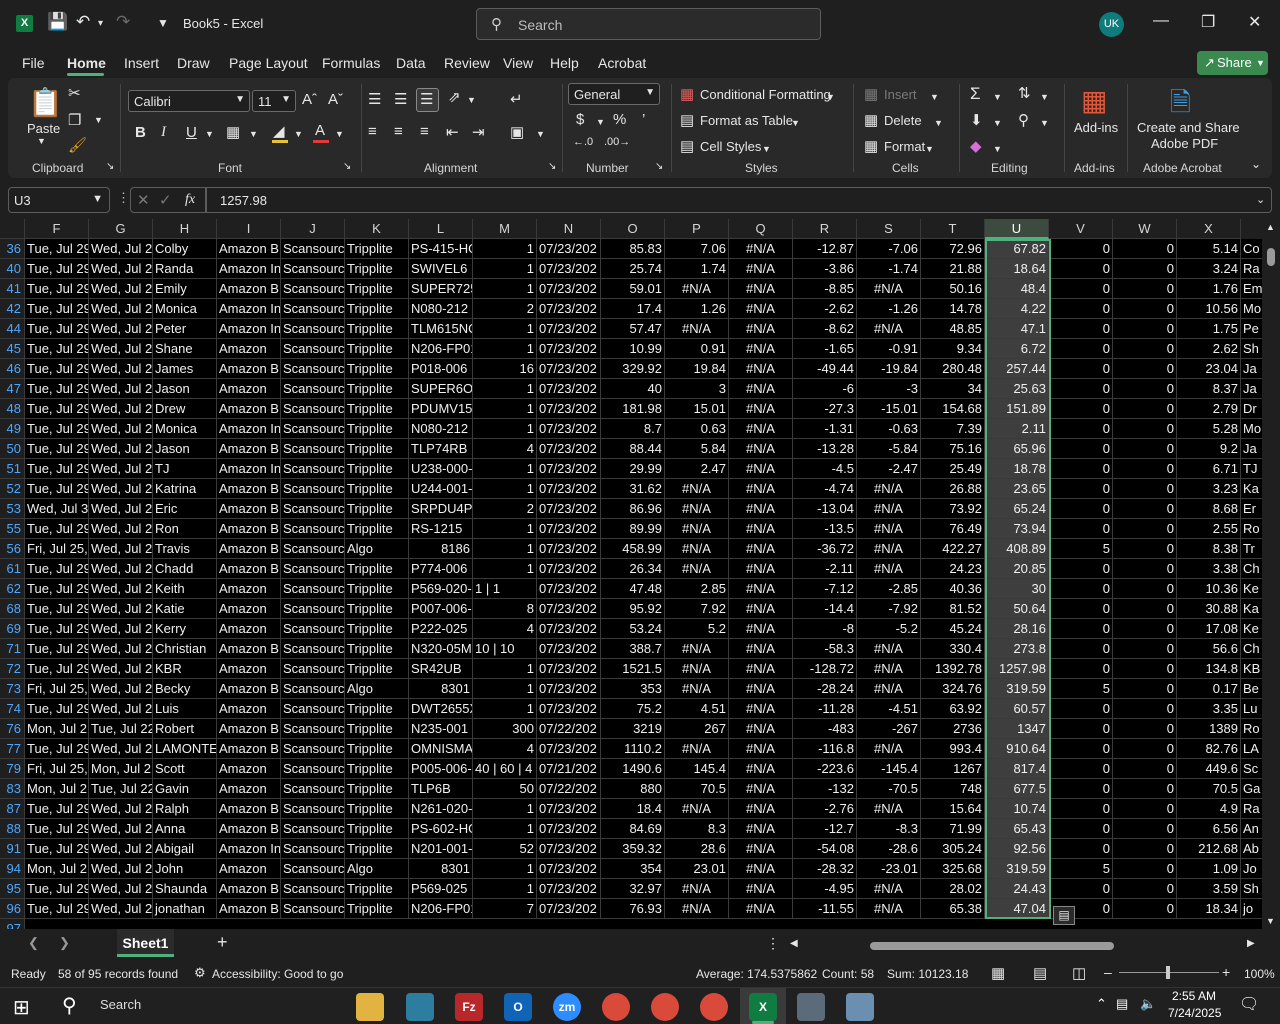 This screenshot has width=1280, height=1024. I want to click on cell-t: 993.4, so click(953, 749).